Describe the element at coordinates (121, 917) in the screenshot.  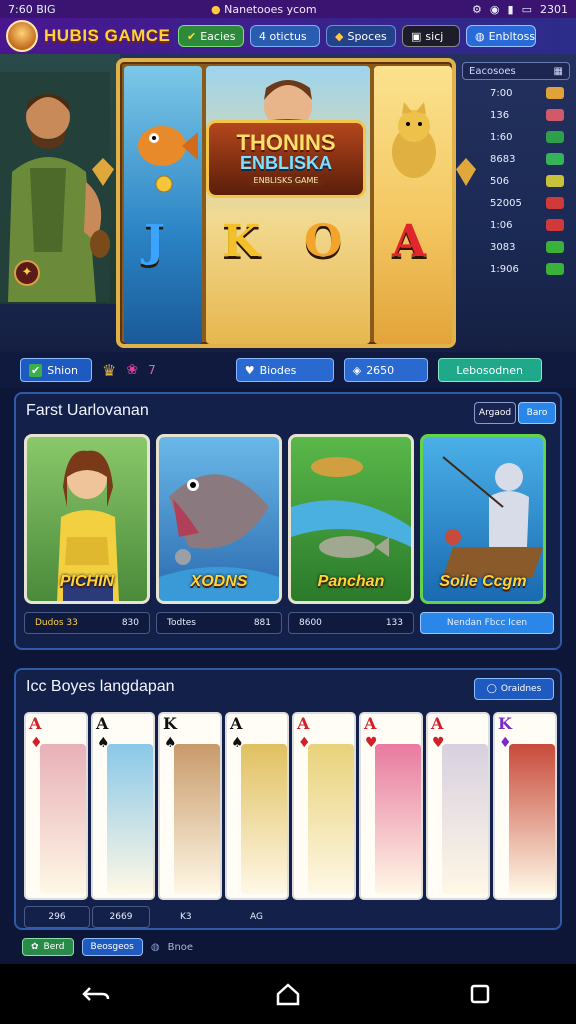
I see `cards-stat-2: 2669` at that location.